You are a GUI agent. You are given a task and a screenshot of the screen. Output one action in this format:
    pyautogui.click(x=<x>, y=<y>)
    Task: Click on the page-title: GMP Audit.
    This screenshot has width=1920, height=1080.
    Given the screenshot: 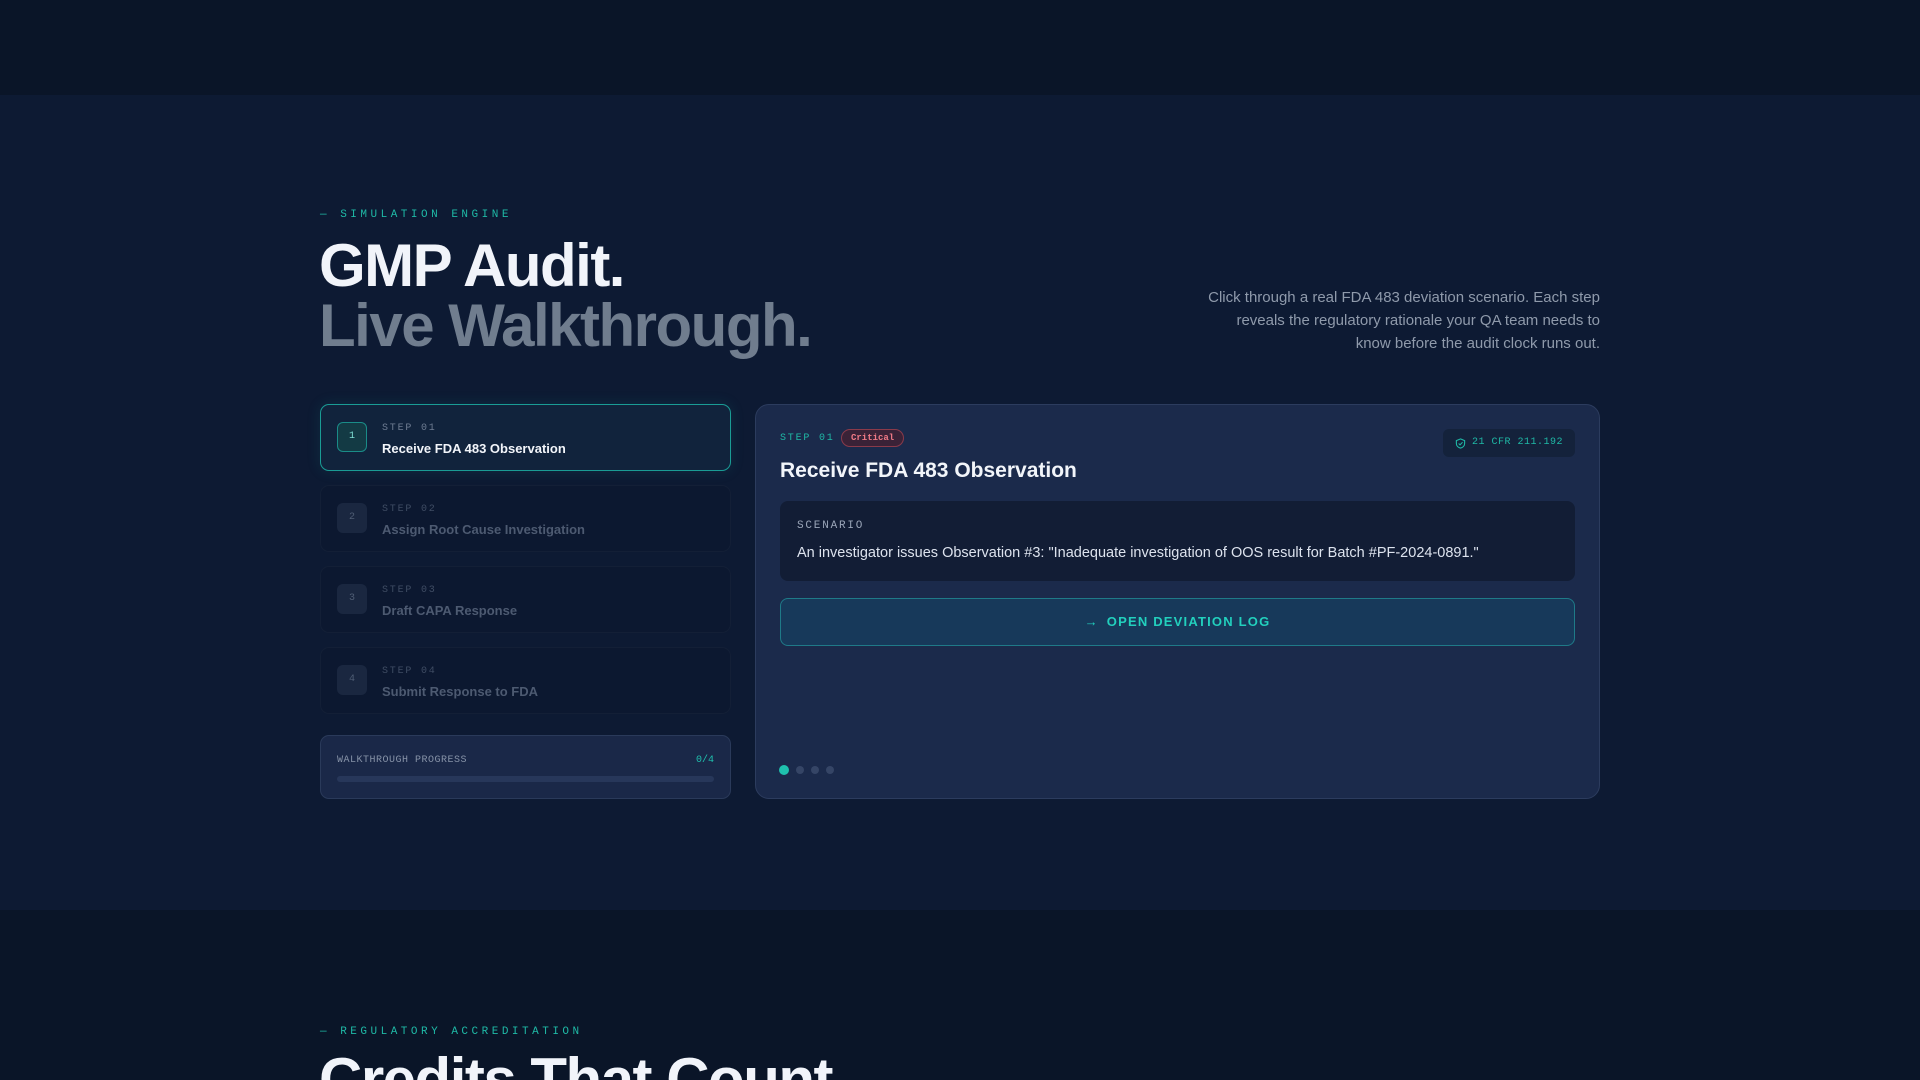 What is the action you would take?
    pyautogui.click(x=472, y=265)
    